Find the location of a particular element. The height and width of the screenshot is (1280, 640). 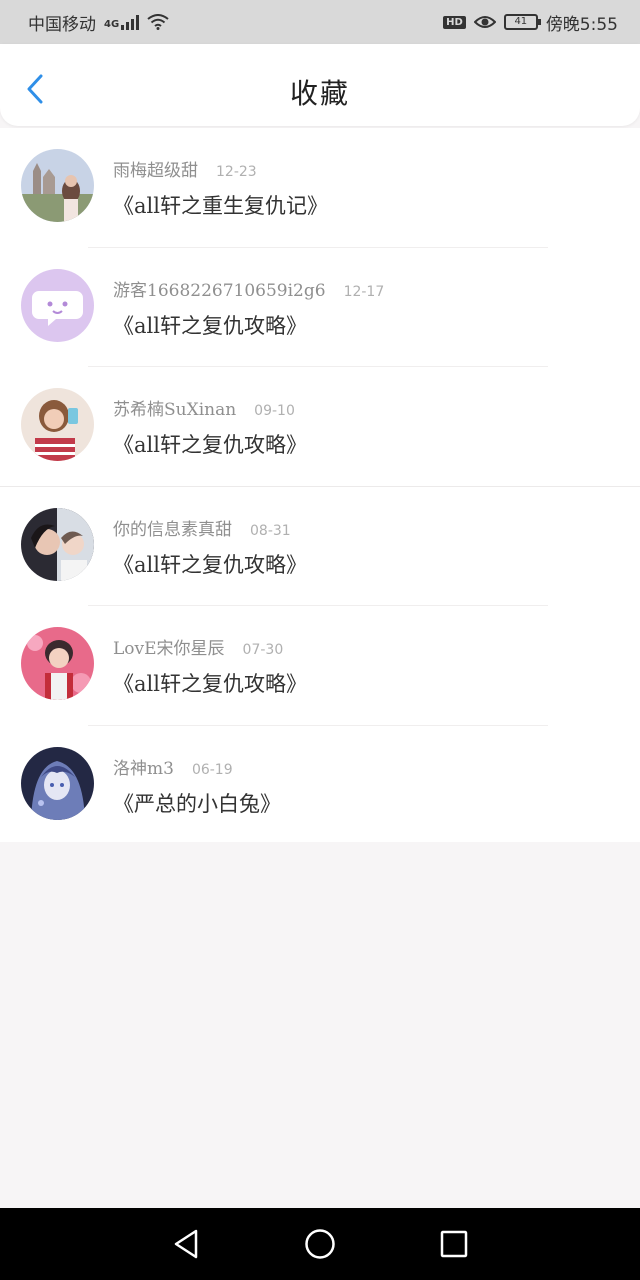

nav-home-button is located at coordinates (320, 1244).